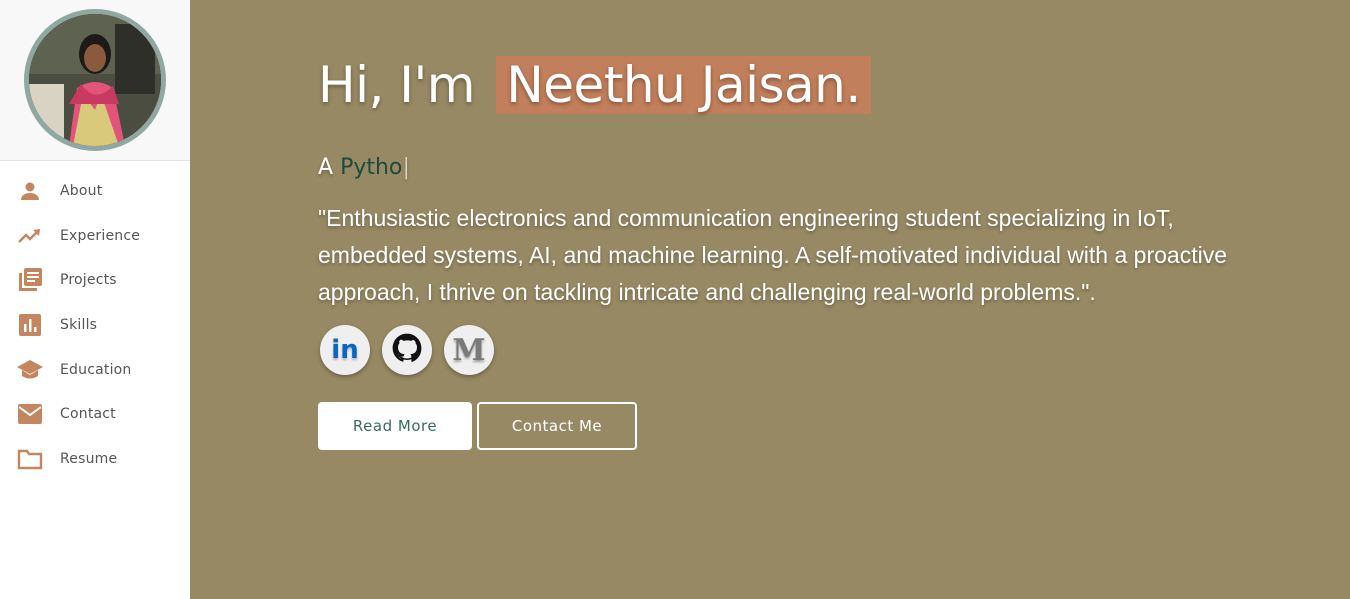 This screenshot has width=1350, height=599. I want to click on hero-name: Neethu Jaisan., so click(683, 85).